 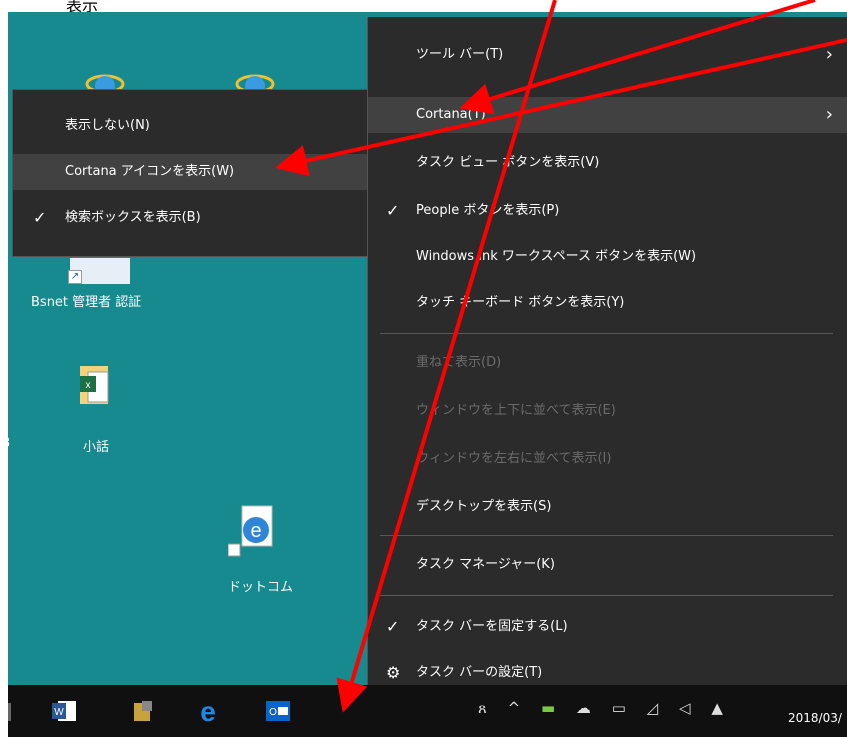 I want to click on system-tray: ጸ ^ ▬ ☁ ▭ ◿ ◁ ▲, so click(x=608, y=708).